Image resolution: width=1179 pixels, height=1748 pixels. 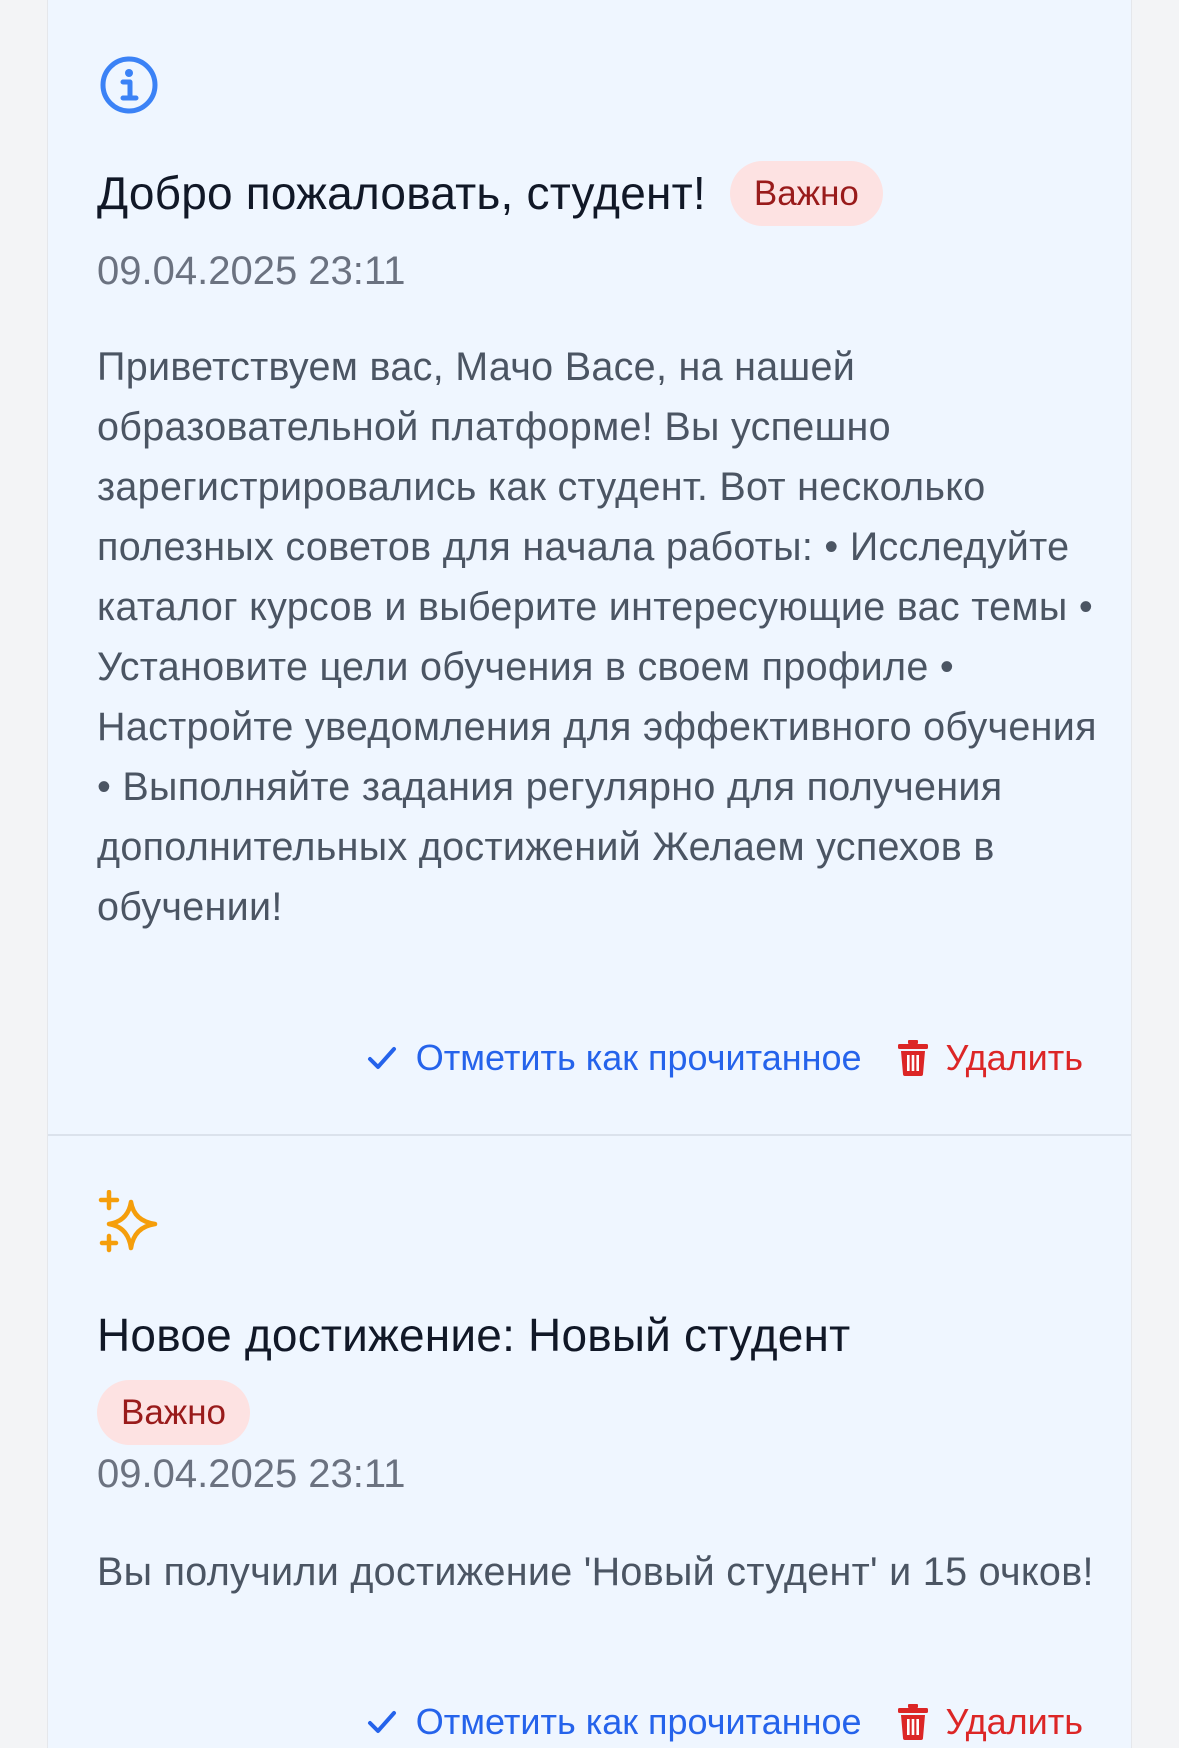 What do you see at coordinates (129, 1221) in the screenshot?
I see `sparkles-icon` at bounding box center [129, 1221].